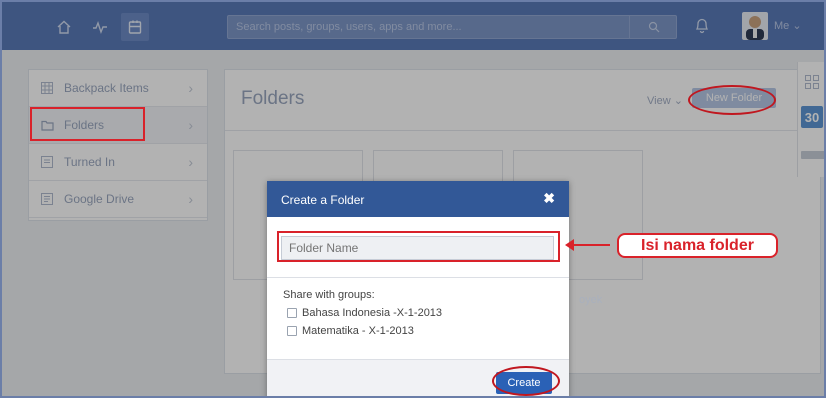  I want to click on folder-card-label: oyek, so click(591, 300).